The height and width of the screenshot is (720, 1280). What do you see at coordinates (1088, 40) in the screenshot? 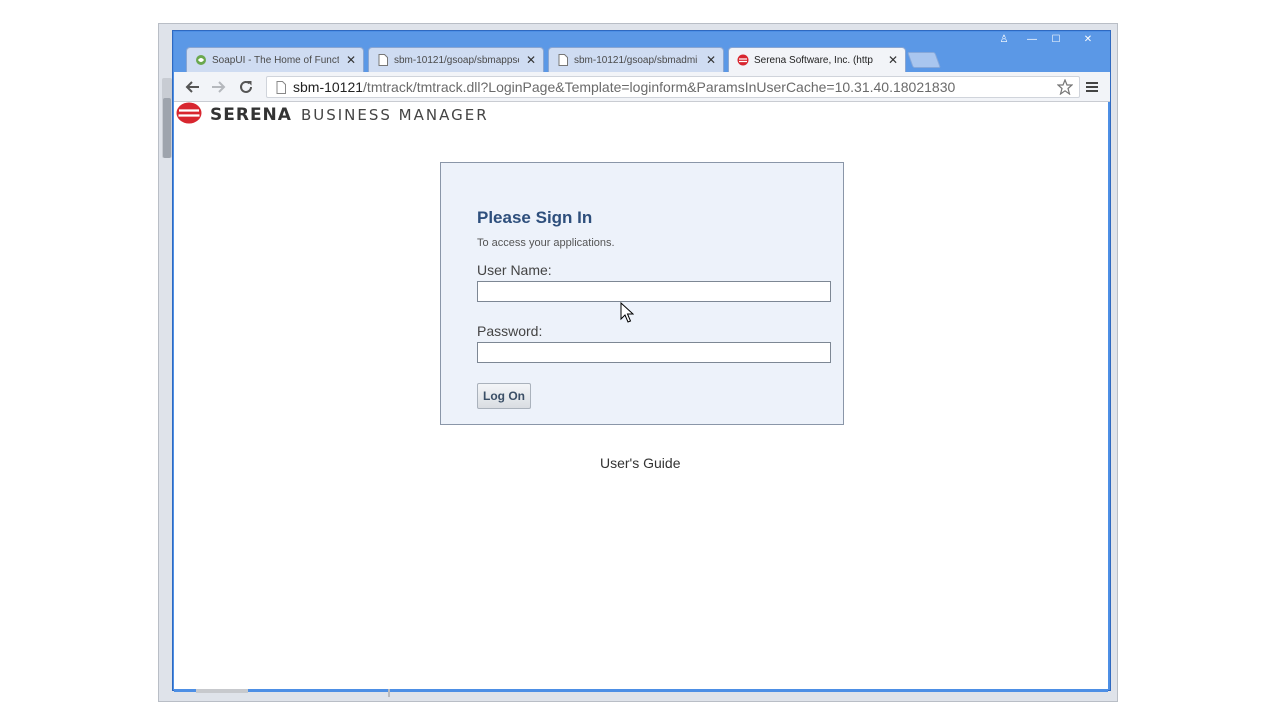
I see `close-window-icon: ✕` at bounding box center [1088, 40].